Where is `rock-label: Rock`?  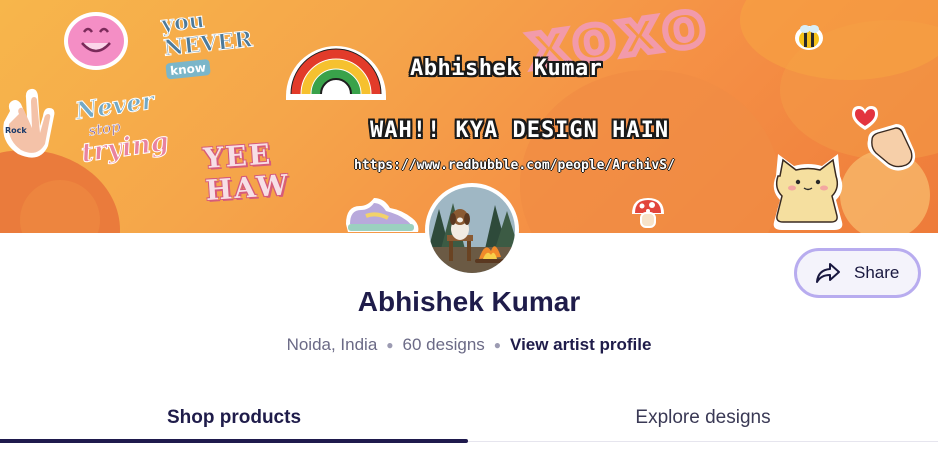 rock-label: Rock is located at coordinates (16, 130).